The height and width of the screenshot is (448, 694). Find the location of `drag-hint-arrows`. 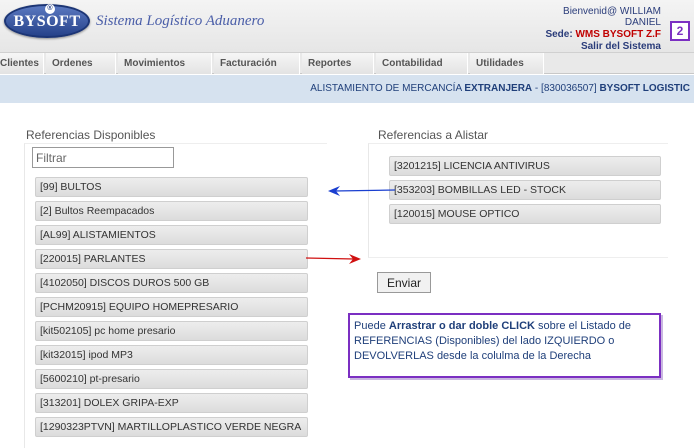

drag-hint-arrows is located at coordinates (350, 225).